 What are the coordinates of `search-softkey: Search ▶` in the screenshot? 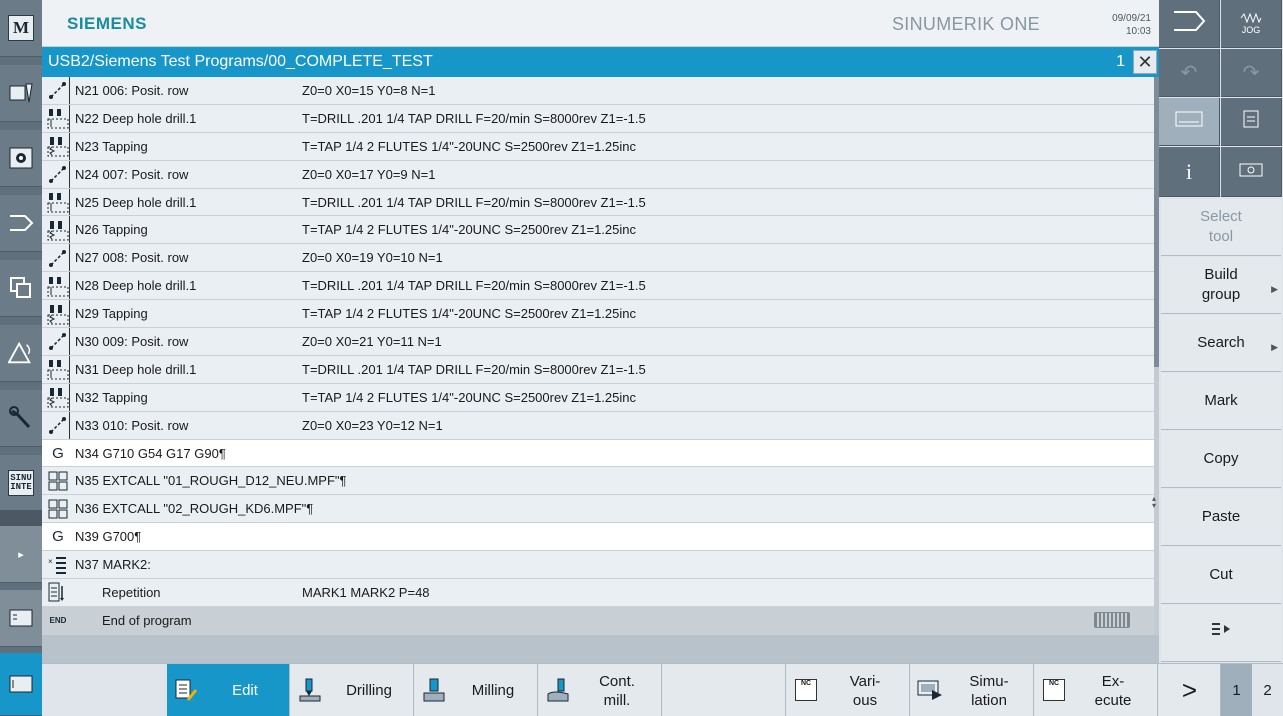 It's located at (1221, 343).